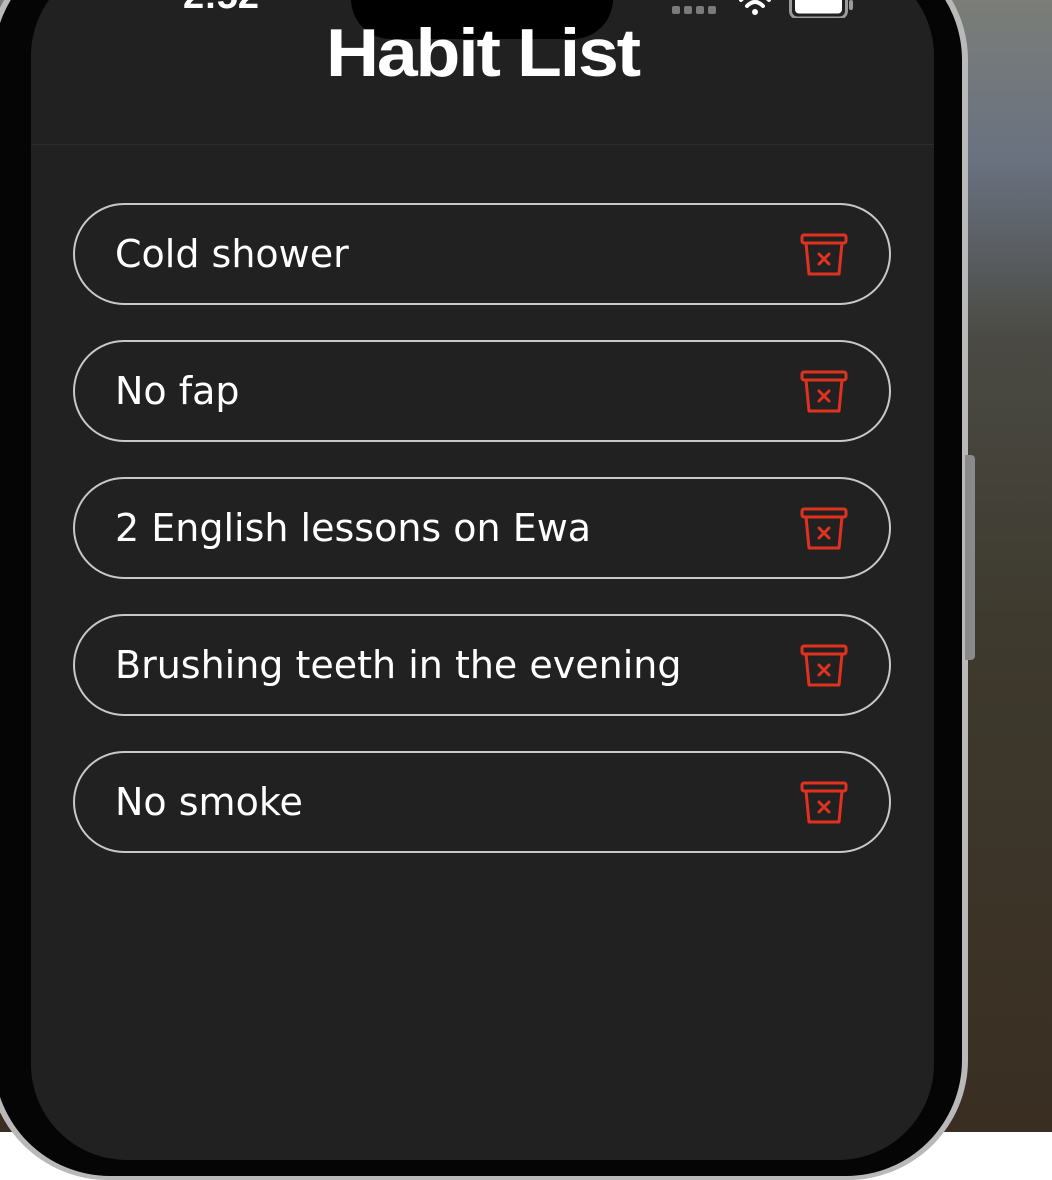  I want to click on habit-item: No fap, so click(482, 391).